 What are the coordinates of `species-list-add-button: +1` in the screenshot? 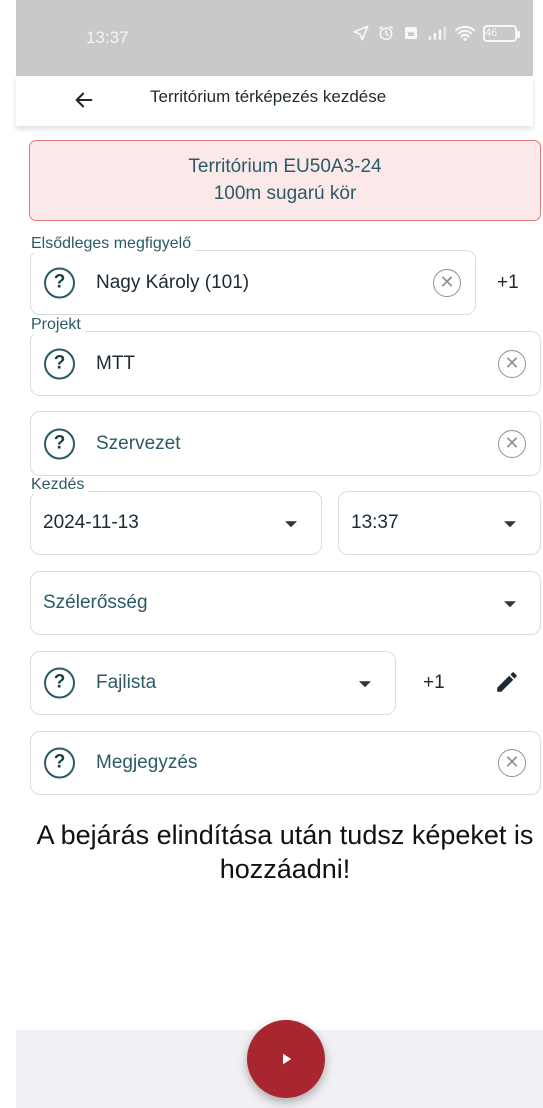 It's located at (434, 683).